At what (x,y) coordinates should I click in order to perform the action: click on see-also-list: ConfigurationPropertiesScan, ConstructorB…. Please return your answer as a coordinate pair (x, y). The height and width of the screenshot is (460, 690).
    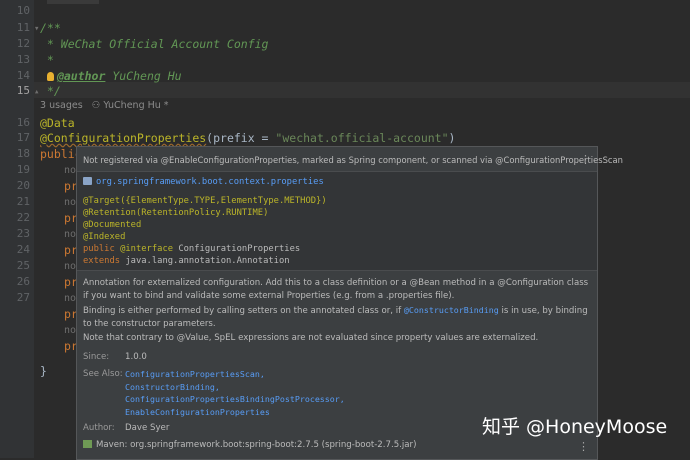
    Looking at the image, I should click on (235, 393).